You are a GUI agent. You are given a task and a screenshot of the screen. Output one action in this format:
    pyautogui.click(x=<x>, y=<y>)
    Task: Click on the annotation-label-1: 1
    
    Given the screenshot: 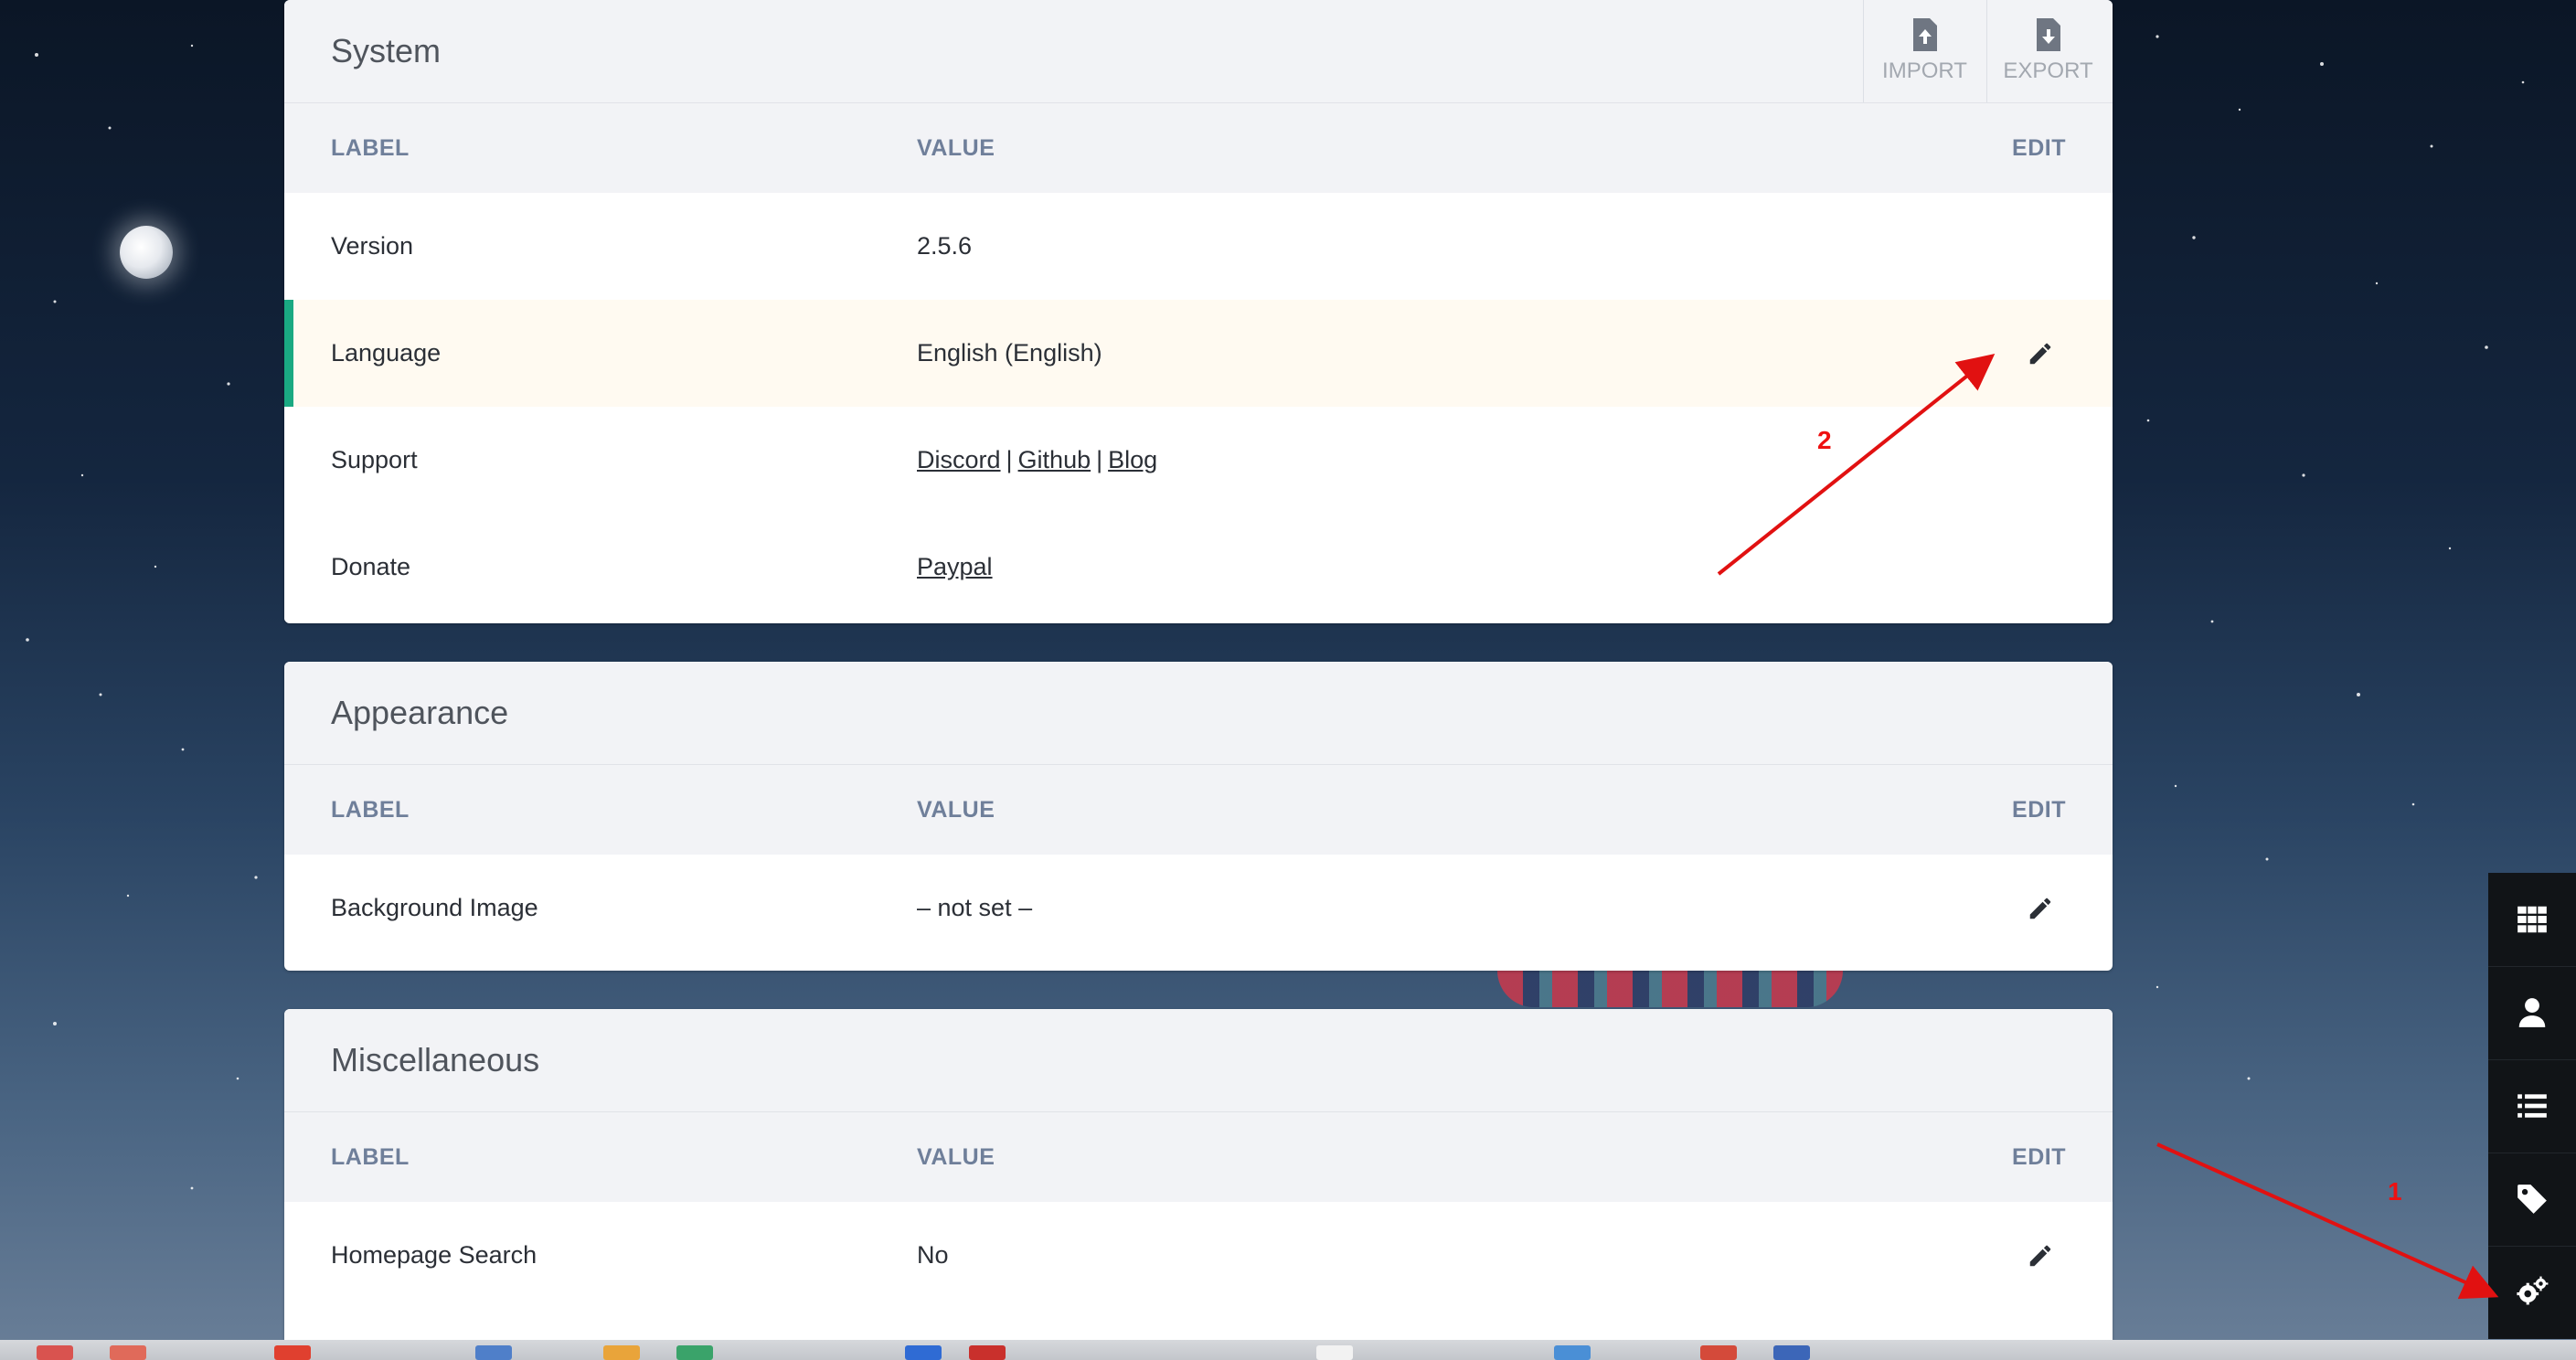 What is the action you would take?
    pyautogui.click(x=2395, y=1191)
    